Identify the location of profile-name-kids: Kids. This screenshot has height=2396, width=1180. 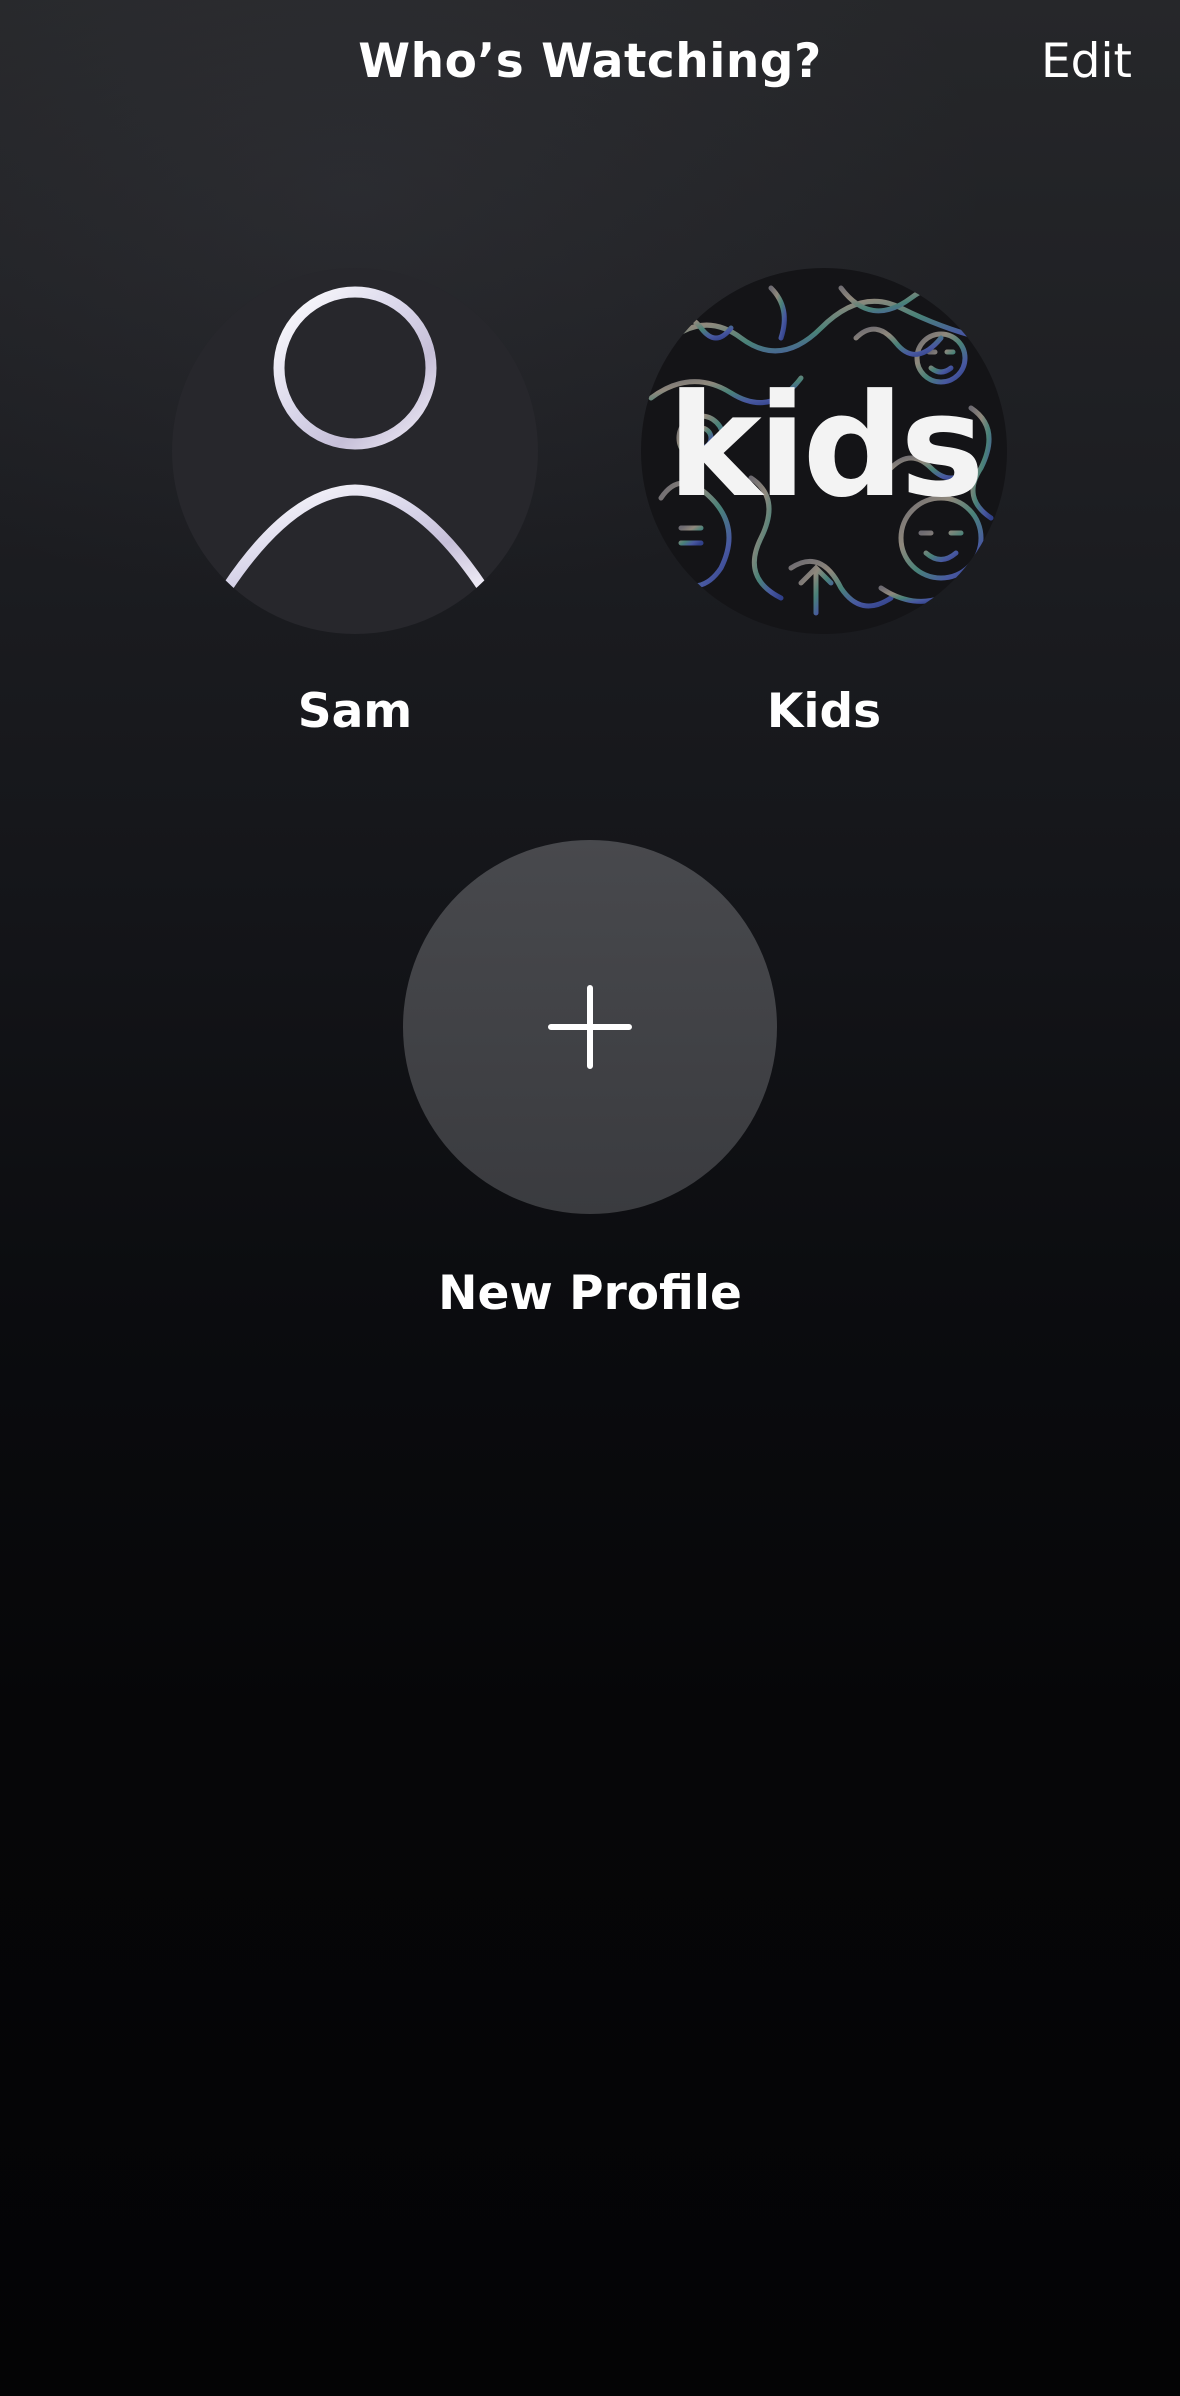
(824, 711).